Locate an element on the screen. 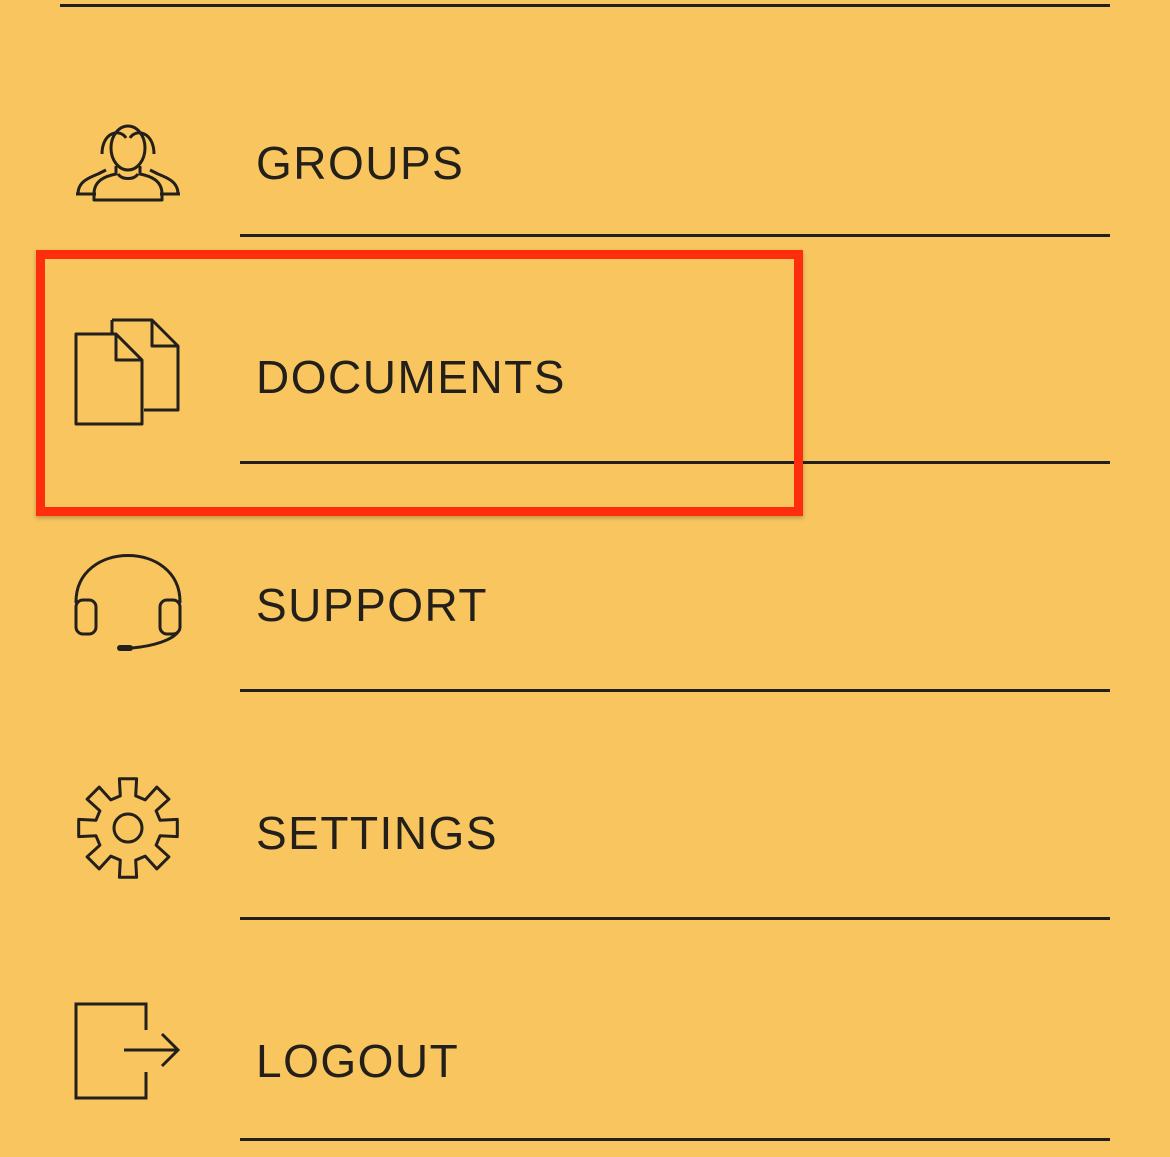 Image resolution: width=1170 pixels, height=1157 pixels. menu-item-label: SUPPORT is located at coordinates (372, 605).